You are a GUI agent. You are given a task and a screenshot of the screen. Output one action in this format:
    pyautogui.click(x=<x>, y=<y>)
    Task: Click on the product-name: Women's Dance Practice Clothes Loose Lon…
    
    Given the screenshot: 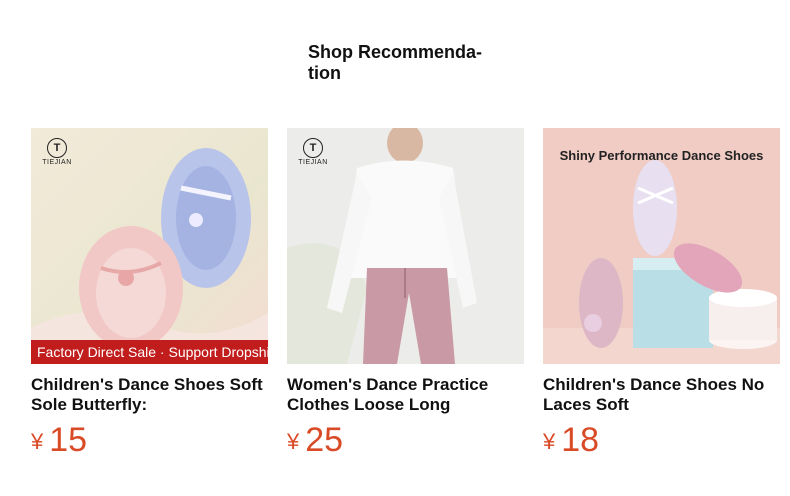 What is the action you would take?
    pyautogui.click(x=405, y=395)
    